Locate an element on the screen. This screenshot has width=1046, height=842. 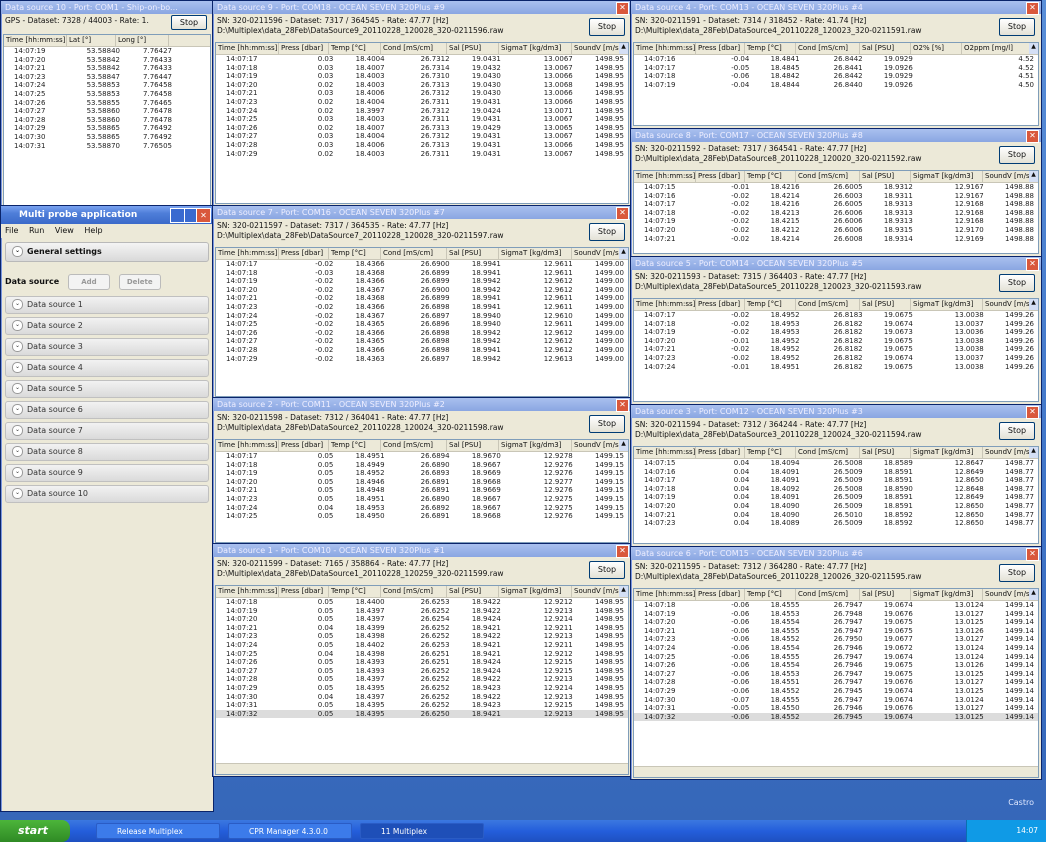
column-header: O2% [%] is located at coordinates (936, 48).